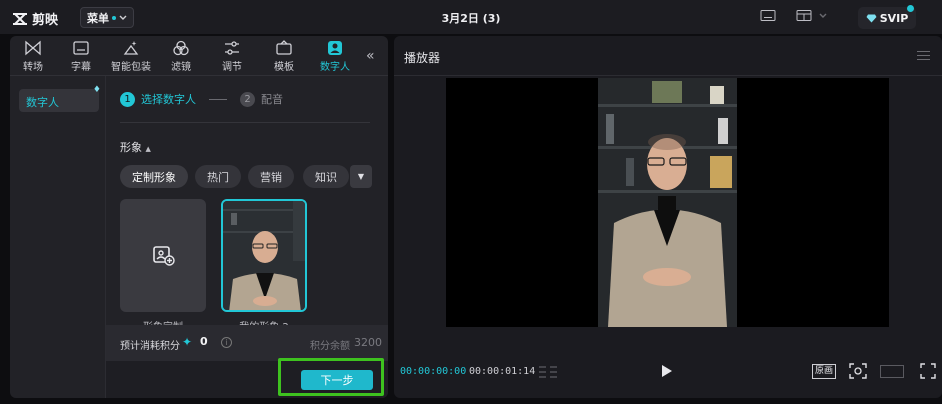 The image size is (942, 404). Describe the element at coordinates (60, 98) in the screenshot. I see `sidebar-item-digital-human: 数字人 ♦` at that location.